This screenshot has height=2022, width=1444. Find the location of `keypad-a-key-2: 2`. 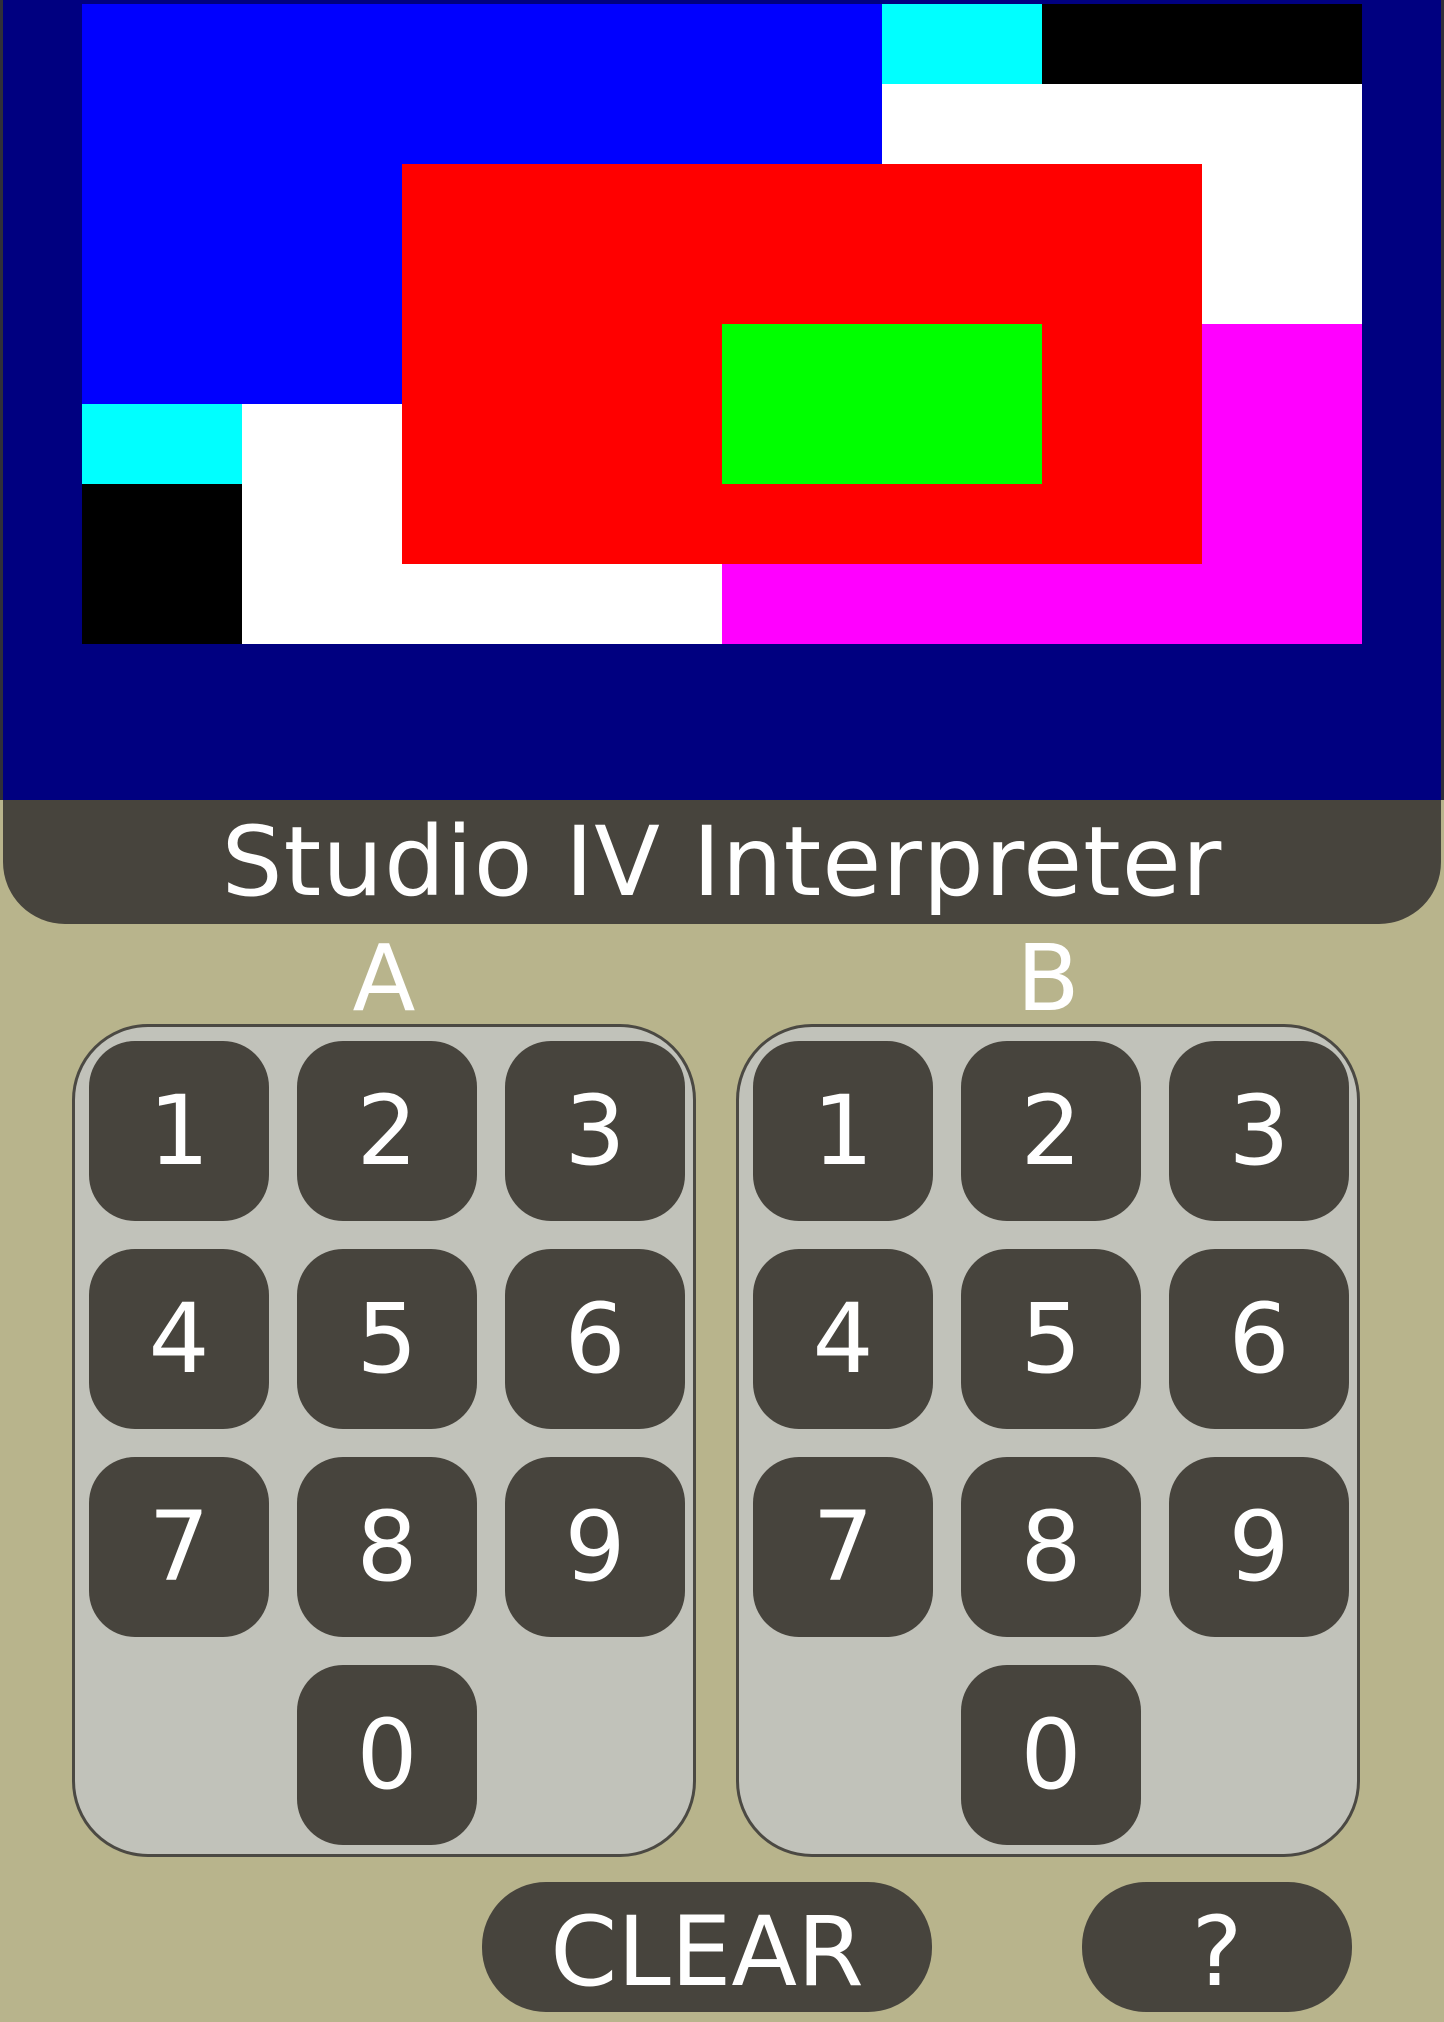

keypad-a-key-2: 2 is located at coordinates (387, 1131).